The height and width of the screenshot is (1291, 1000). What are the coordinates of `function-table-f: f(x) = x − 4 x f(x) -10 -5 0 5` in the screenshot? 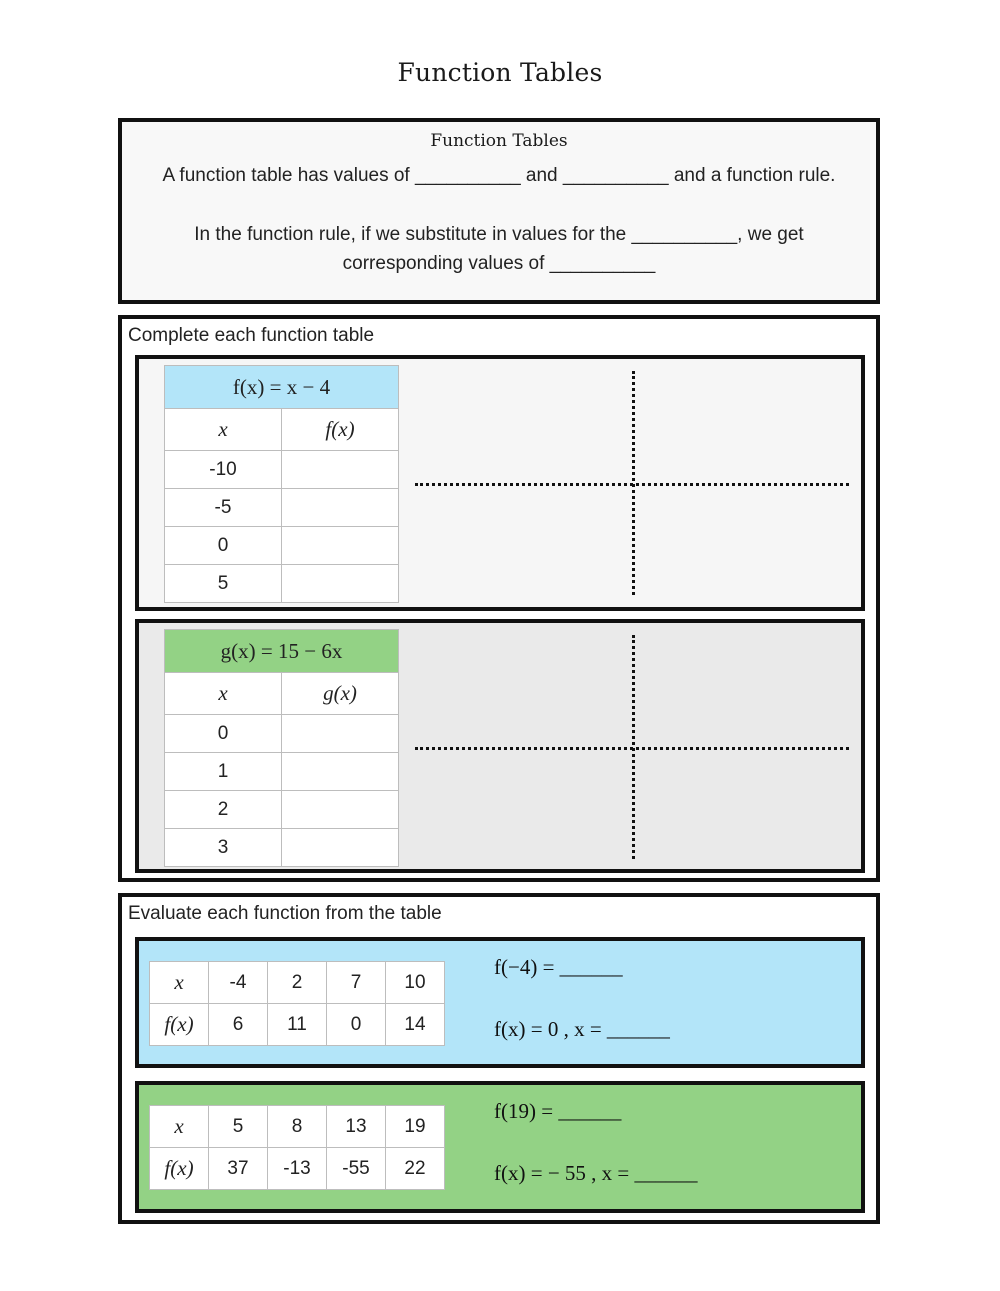 It's located at (281, 484).